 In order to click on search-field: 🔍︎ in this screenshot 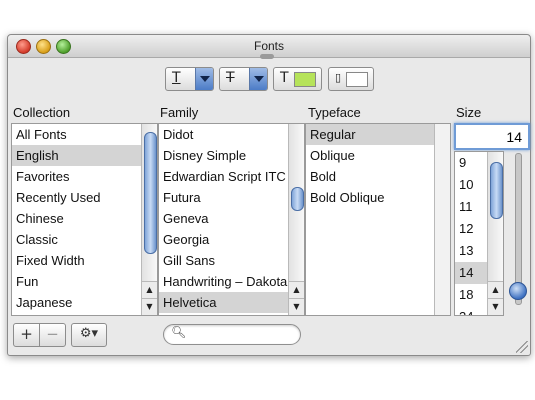, I will do `click(232, 334)`.